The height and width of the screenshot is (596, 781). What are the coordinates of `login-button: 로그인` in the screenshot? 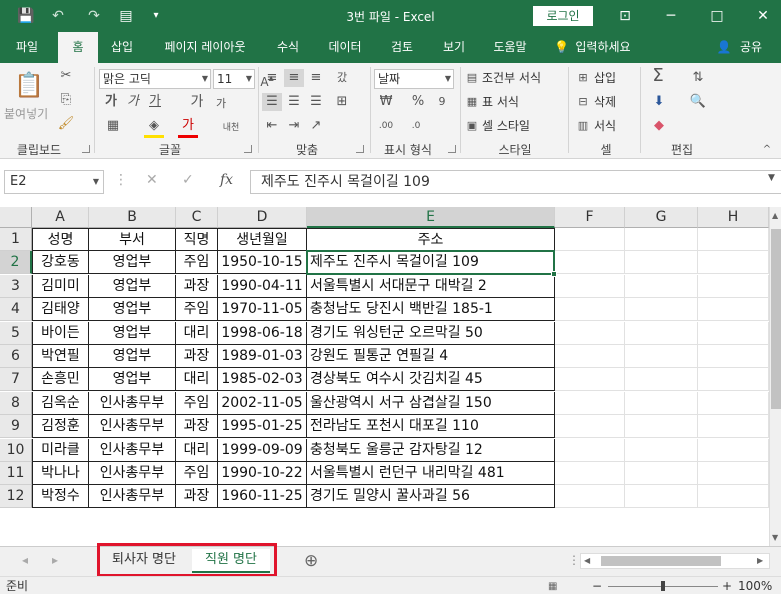 It's located at (563, 16).